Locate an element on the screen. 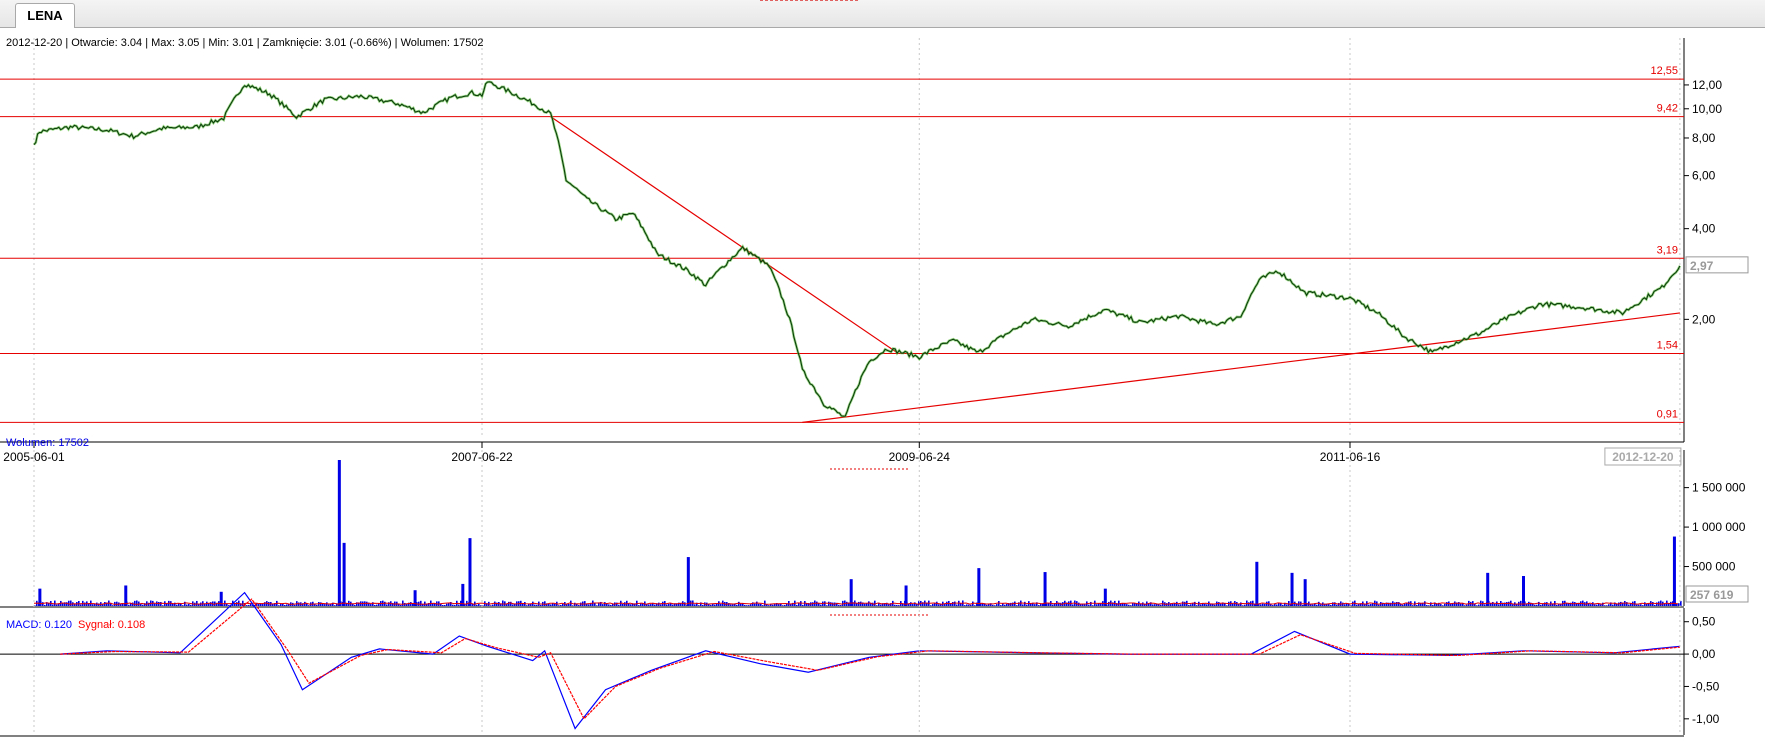  macd-tick-label: 0,50 is located at coordinates (1704, 622).